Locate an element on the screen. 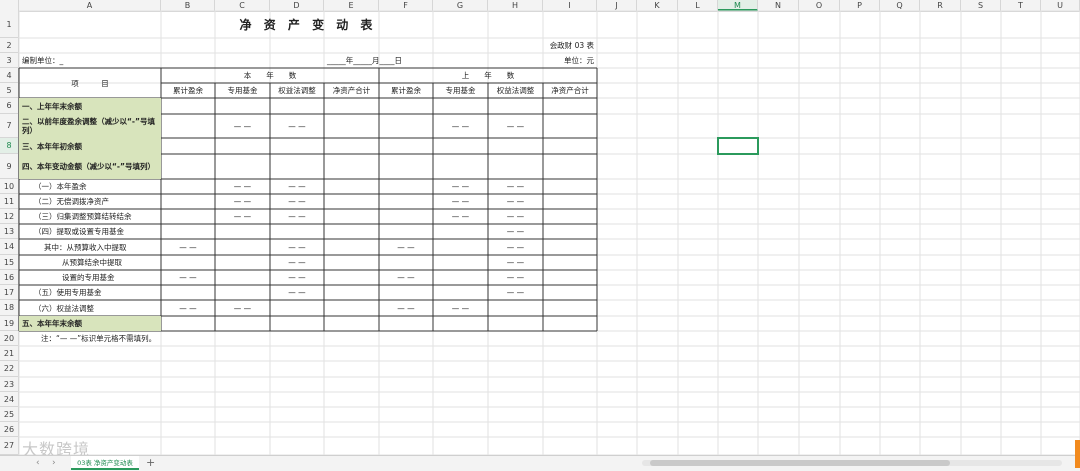 Image resolution: width=1080 pixels, height=471 pixels. item-label-row-14: 其中：从预算收入中提取 is located at coordinates (90, 247).